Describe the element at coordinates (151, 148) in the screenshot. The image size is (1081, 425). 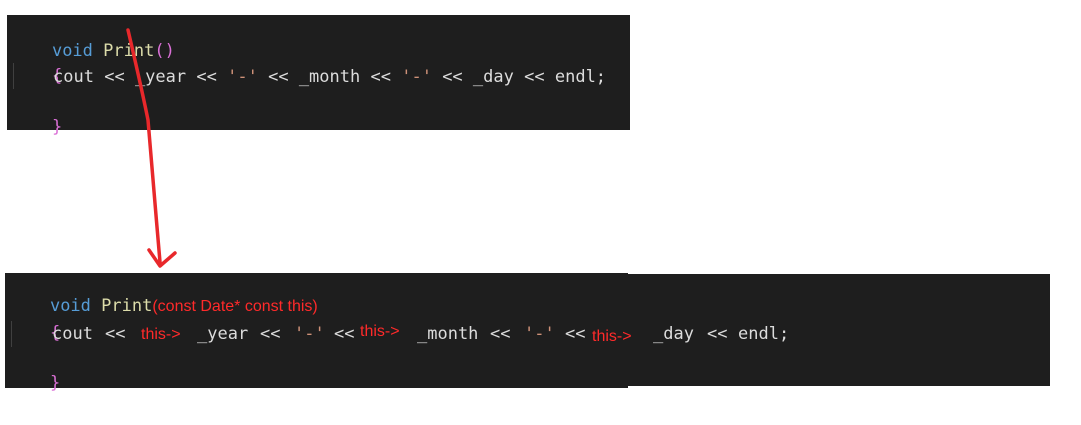
I see `red-arrow-icon` at that location.